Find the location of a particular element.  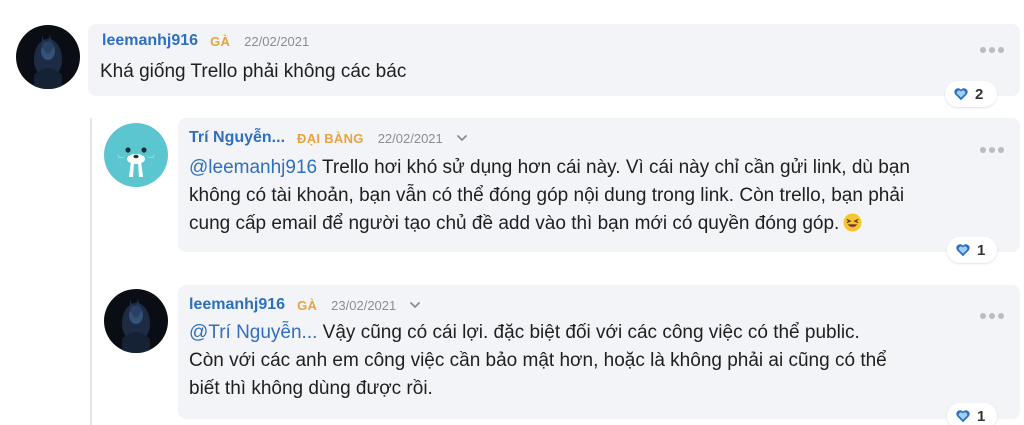

comment-line: biết thì không dùng được rồi. is located at coordinates (311, 388).